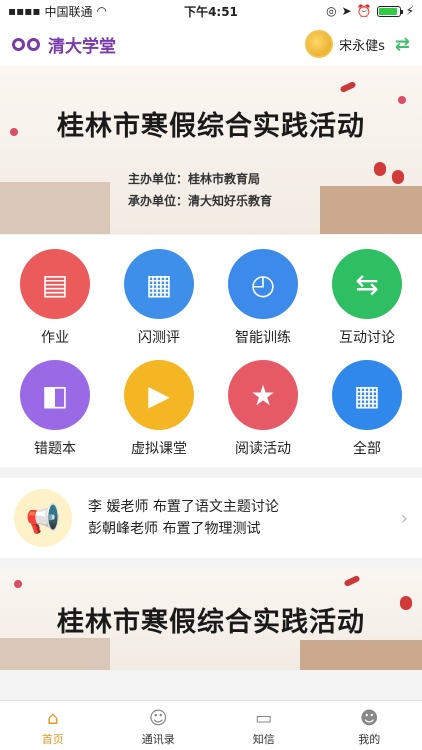  Describe the element at coordinates (27, 44) in the screenshot. I see `owl-eyes-icon` at that location.